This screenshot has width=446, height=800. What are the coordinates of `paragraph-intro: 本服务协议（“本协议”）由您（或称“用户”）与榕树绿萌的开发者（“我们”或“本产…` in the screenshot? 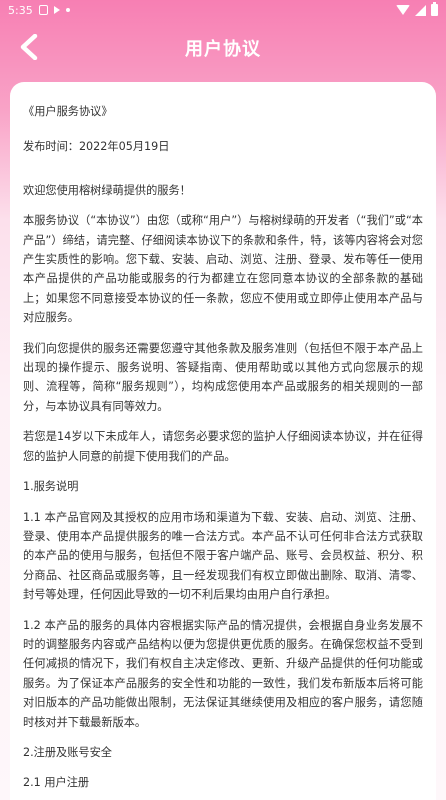 It's located at (223, 269).